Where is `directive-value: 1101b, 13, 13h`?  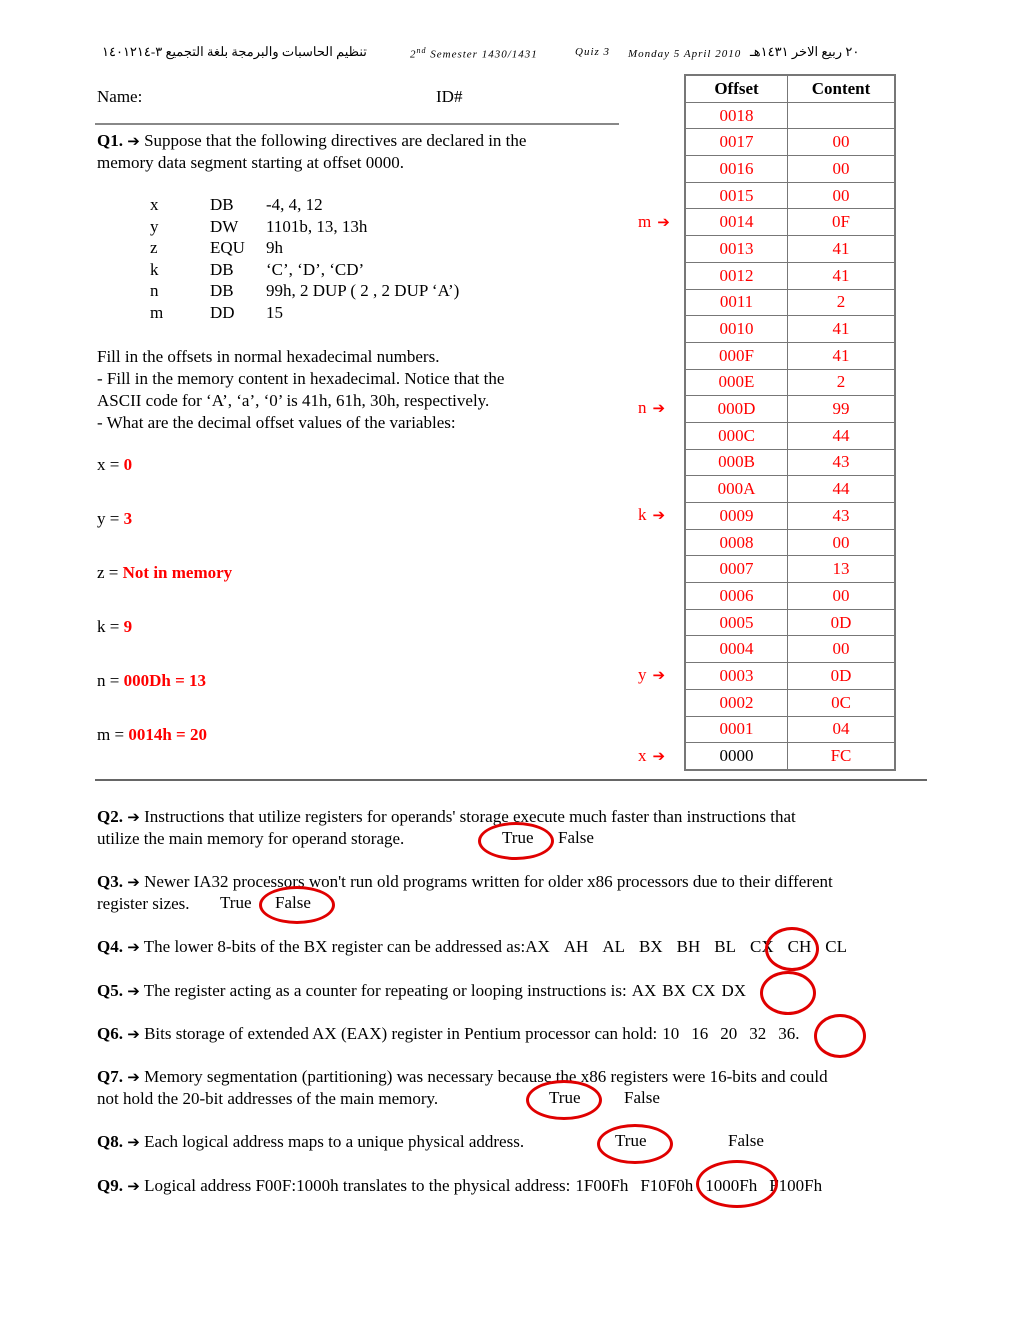 directive-value: 1101b, 13, 13h is located at coordinates (317, 226).